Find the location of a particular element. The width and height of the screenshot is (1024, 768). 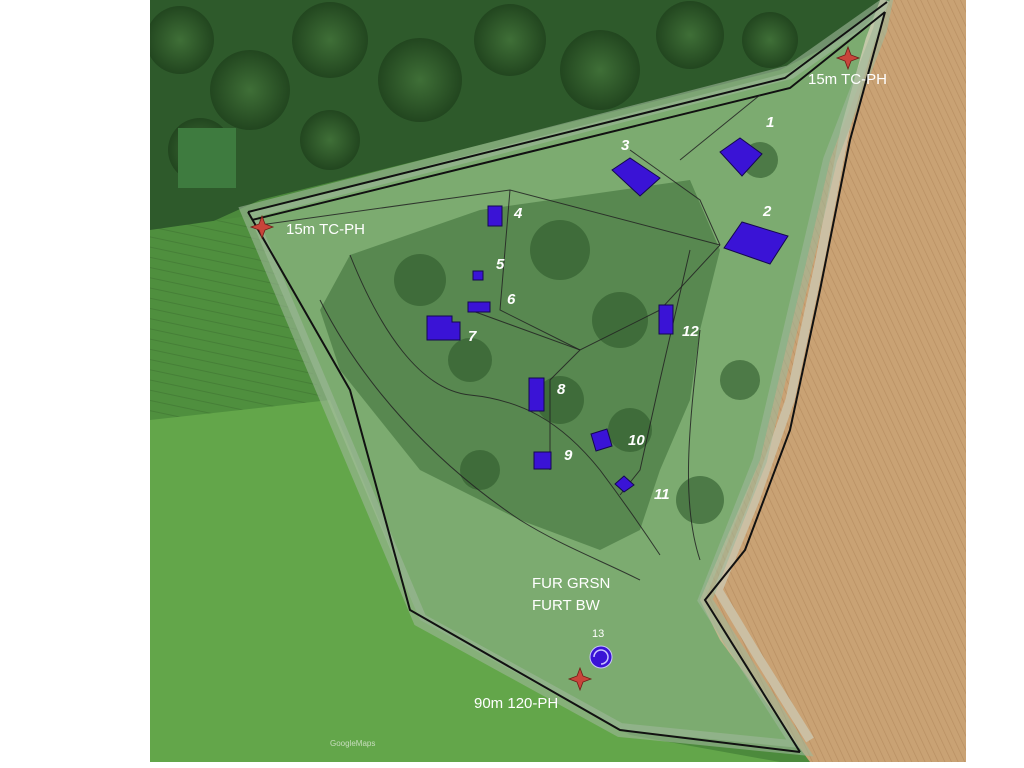

label-building-4: 4 is located at coordinates (518, 213).